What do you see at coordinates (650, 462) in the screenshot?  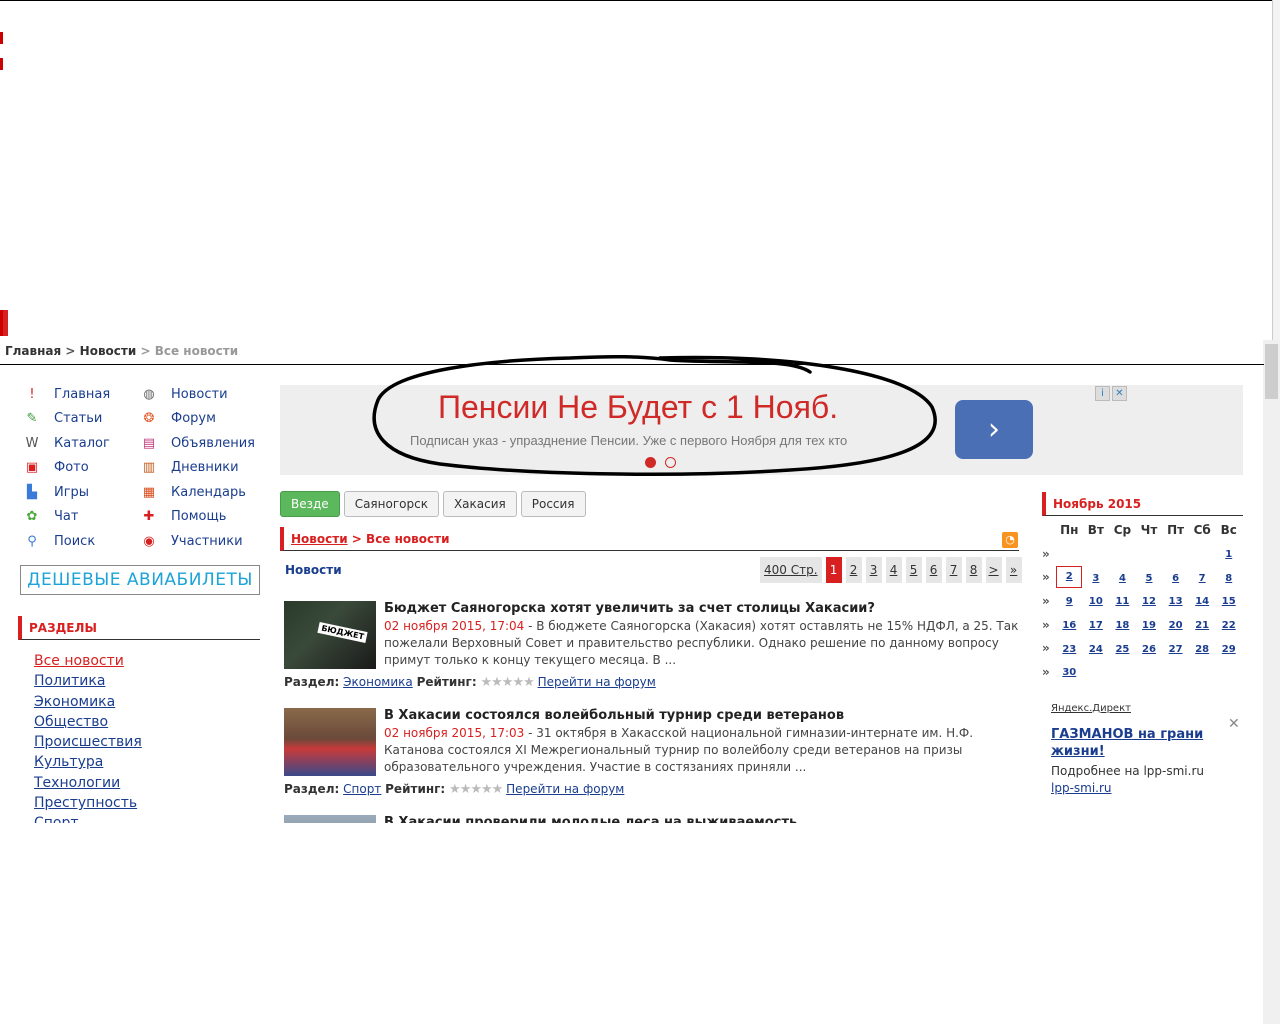 I see `carousel-dot-active` at bounding box center [650, 462].